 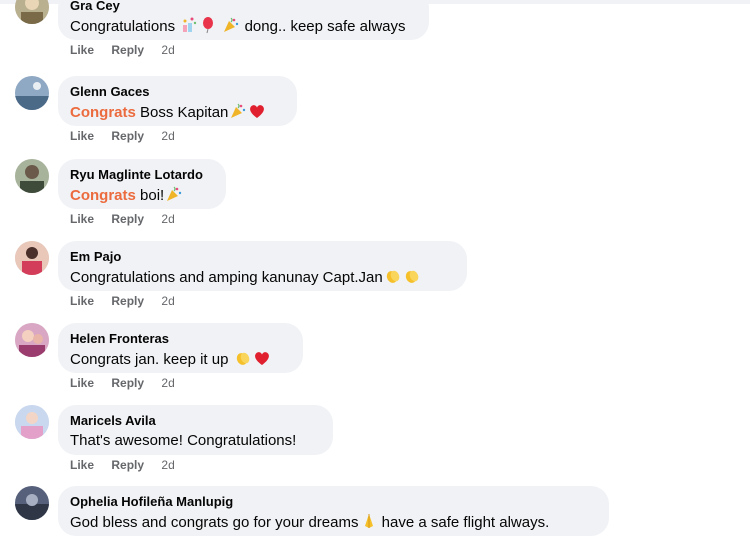 I want to click on comment-bubble: Glenn Gaces Congrats Boss Kapitan, so click(x=177, y=101).